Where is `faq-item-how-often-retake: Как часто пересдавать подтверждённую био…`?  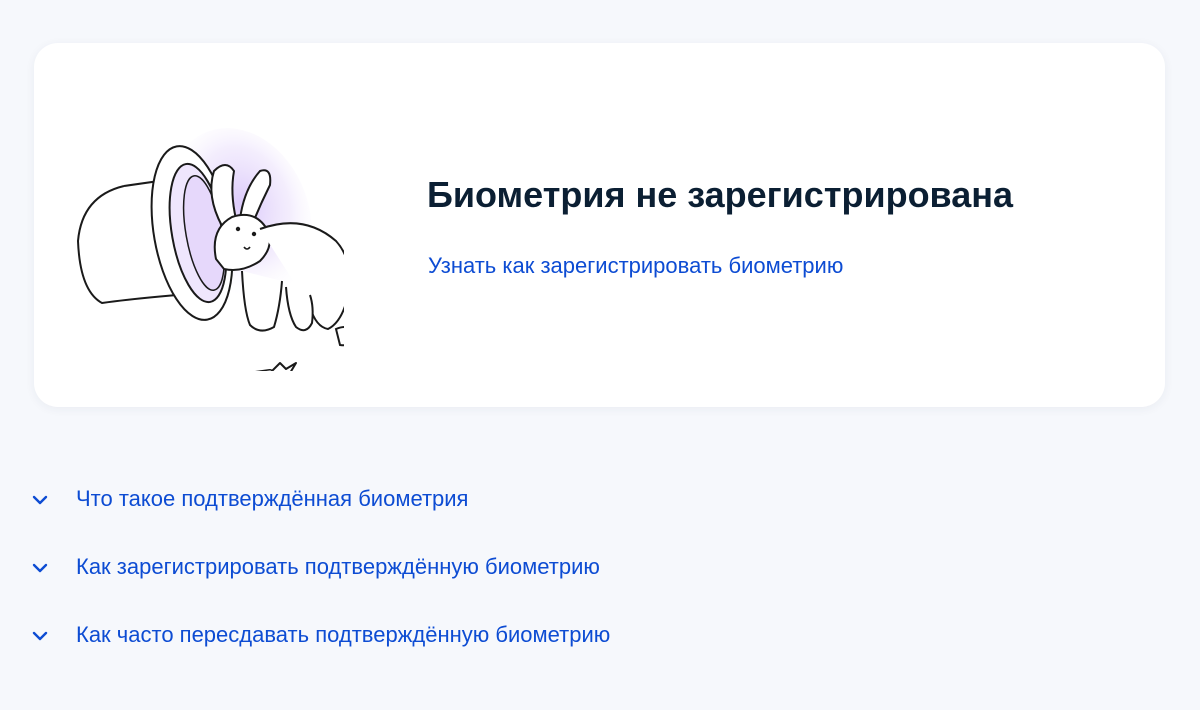 faq-item-how-often-retake: Как часто пересдавать подтверждённую био… is located at coordinates (480, 640).